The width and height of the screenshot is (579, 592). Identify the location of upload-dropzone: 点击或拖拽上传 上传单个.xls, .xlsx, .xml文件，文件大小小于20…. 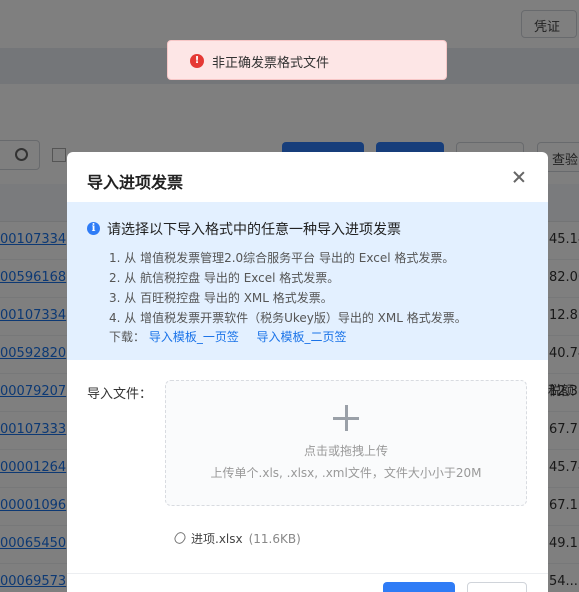
(346, 443).